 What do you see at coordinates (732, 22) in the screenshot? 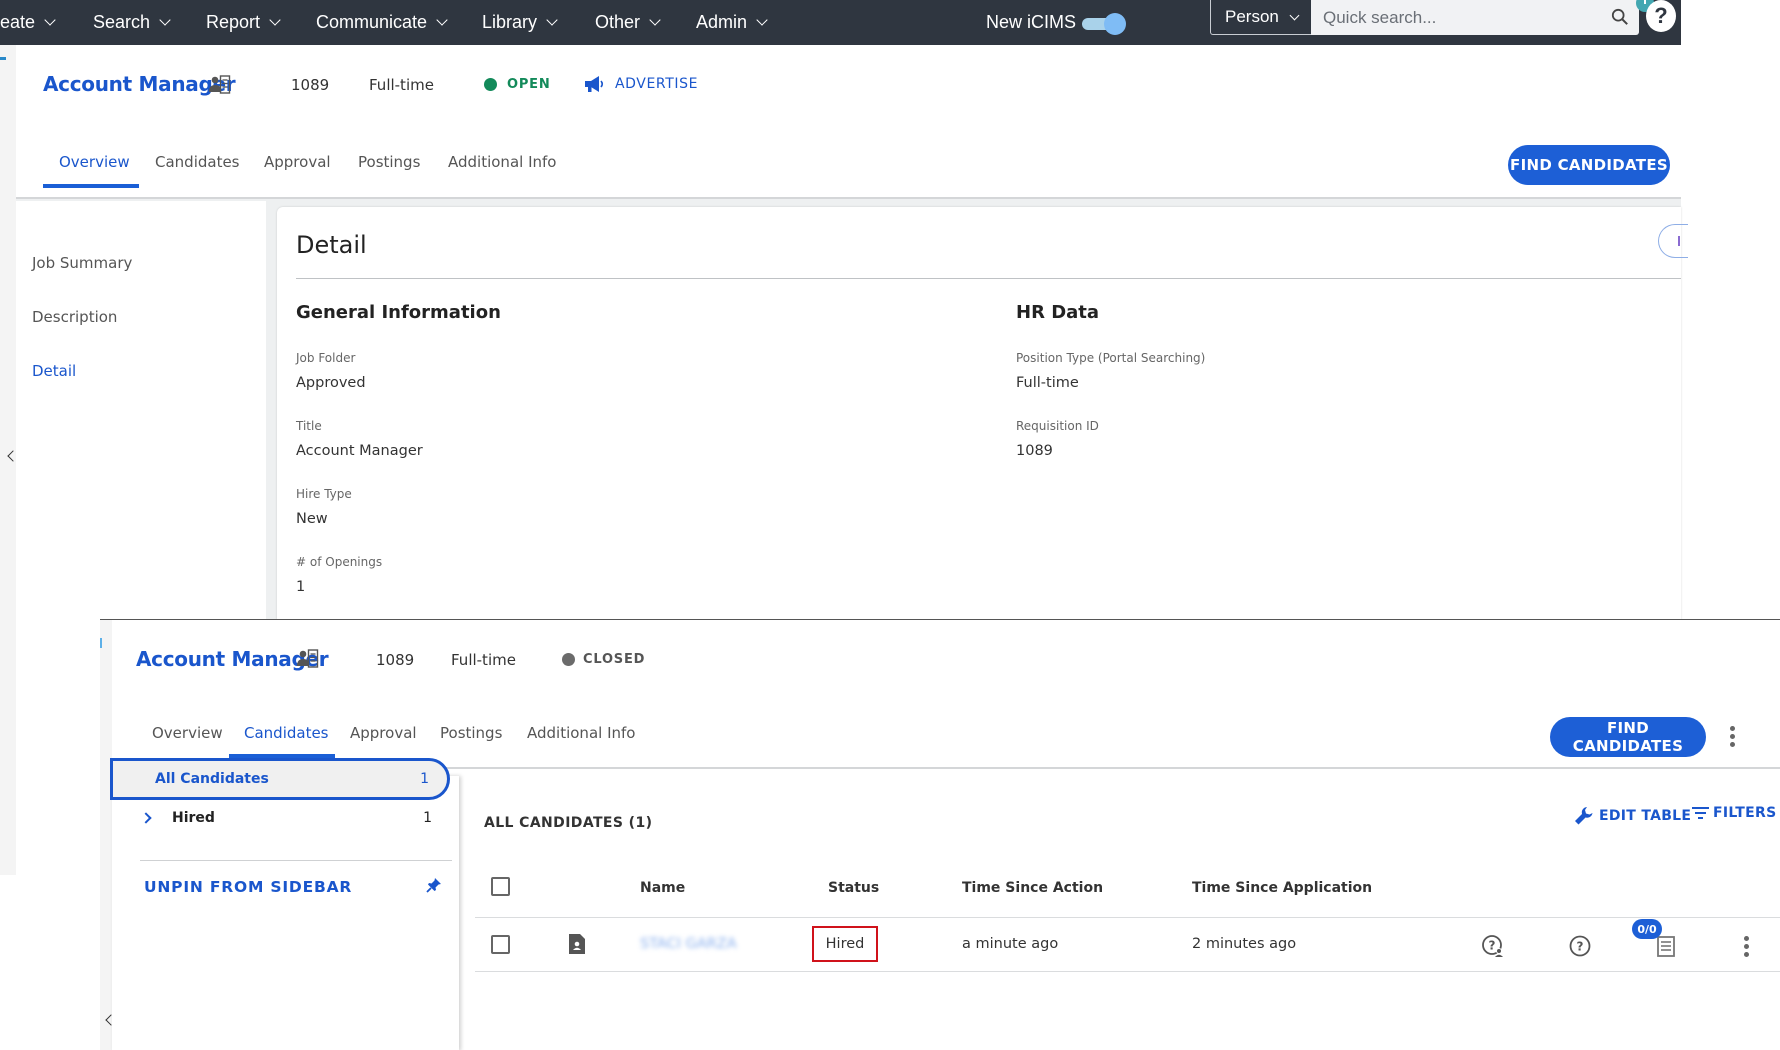
I see `nav-menu-admin: Admin` at bounding box center [732, 22].